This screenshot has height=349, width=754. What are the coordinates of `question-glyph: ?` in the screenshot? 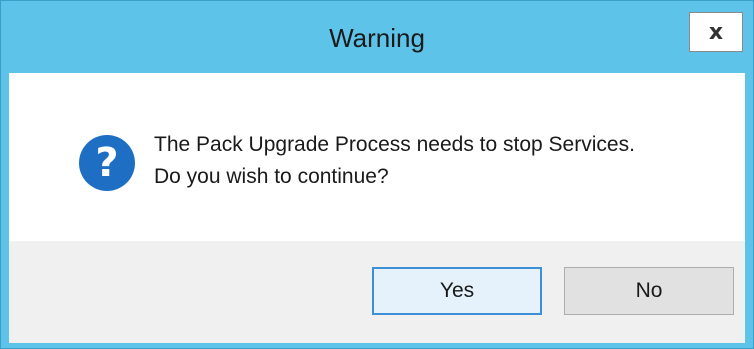 It's located at (107, 163).